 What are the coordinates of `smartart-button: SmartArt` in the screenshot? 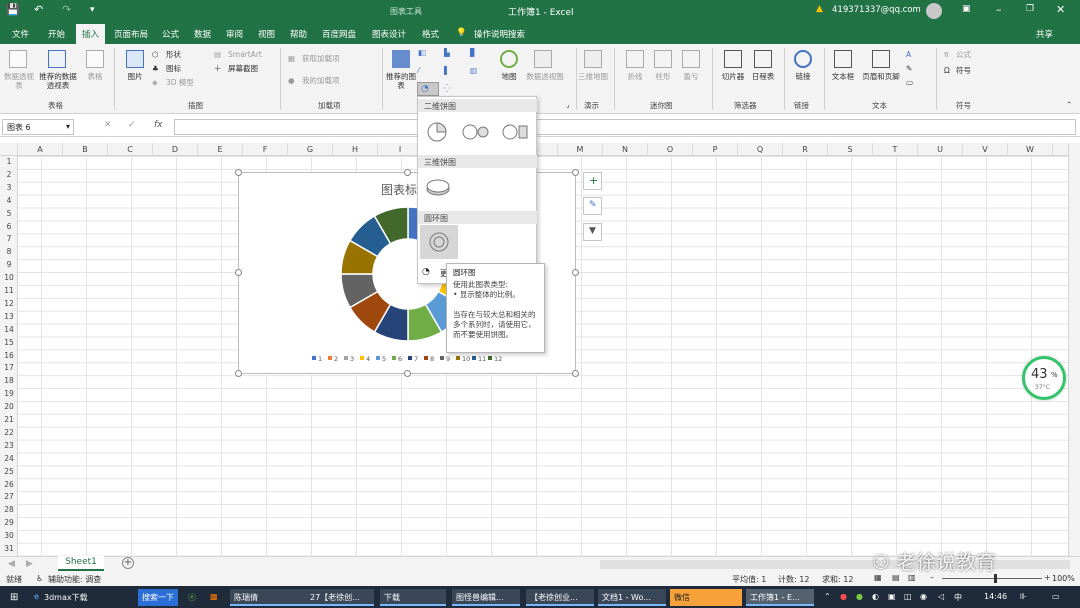 It's located at (245, 54).